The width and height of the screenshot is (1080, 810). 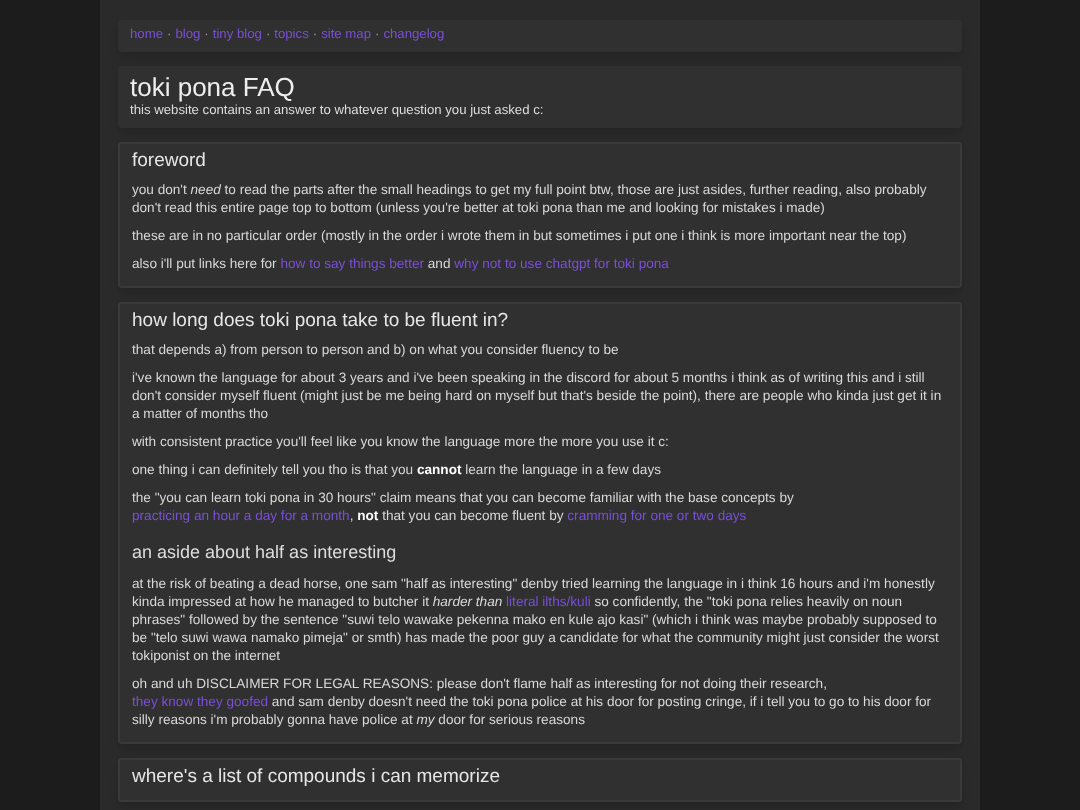 I want to click on section-heading: foreword, so click(x=170, y=160).